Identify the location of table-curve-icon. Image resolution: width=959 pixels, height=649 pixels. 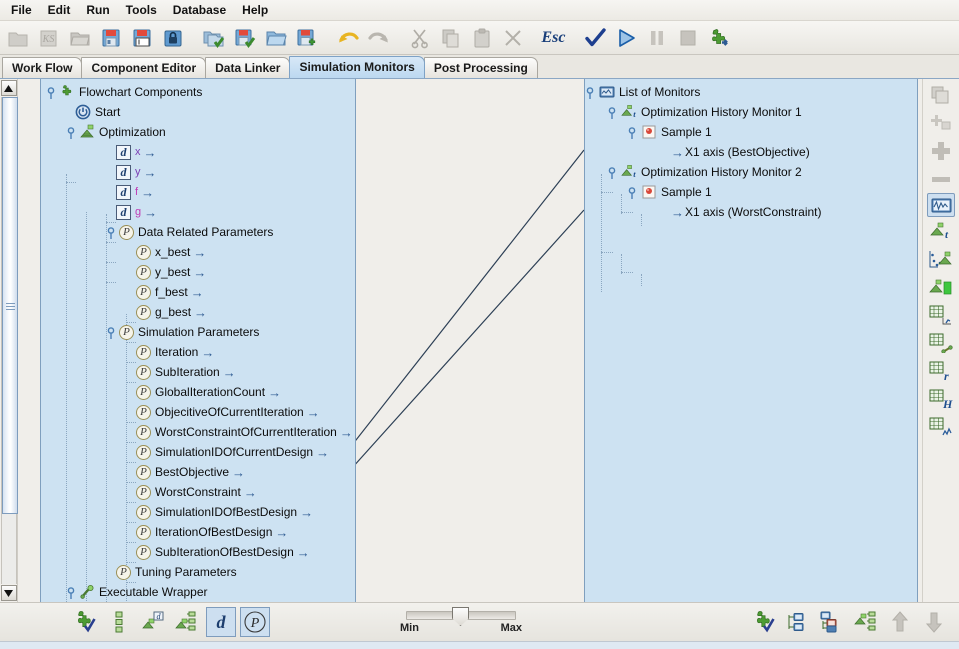
(941, 427).